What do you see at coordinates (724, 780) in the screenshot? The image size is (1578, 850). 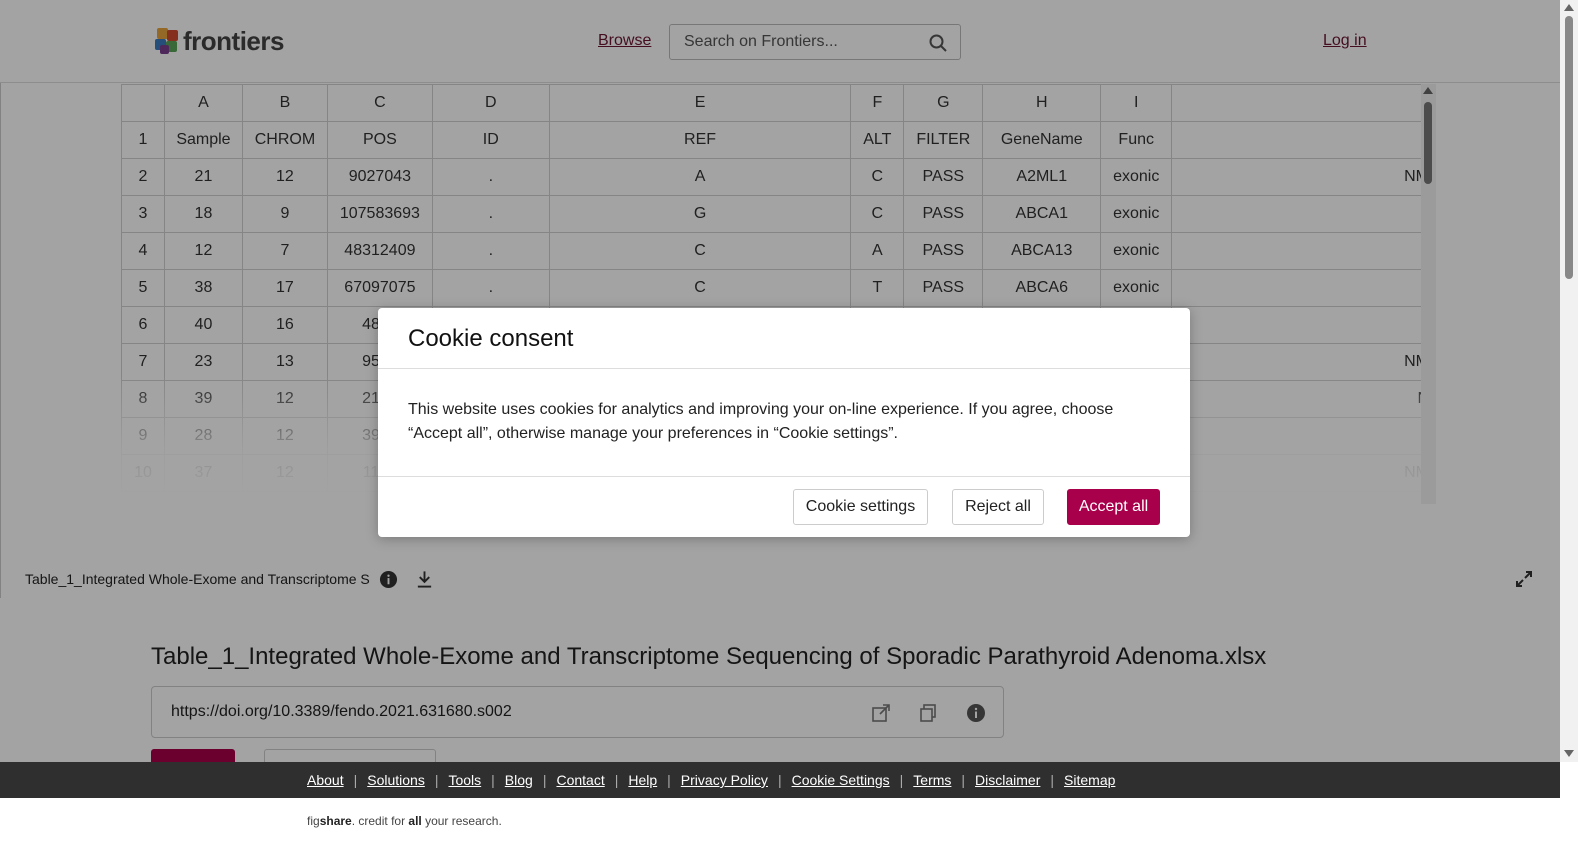 I see `footer-link: Privacy Policy` at bounding box center [724, 780].